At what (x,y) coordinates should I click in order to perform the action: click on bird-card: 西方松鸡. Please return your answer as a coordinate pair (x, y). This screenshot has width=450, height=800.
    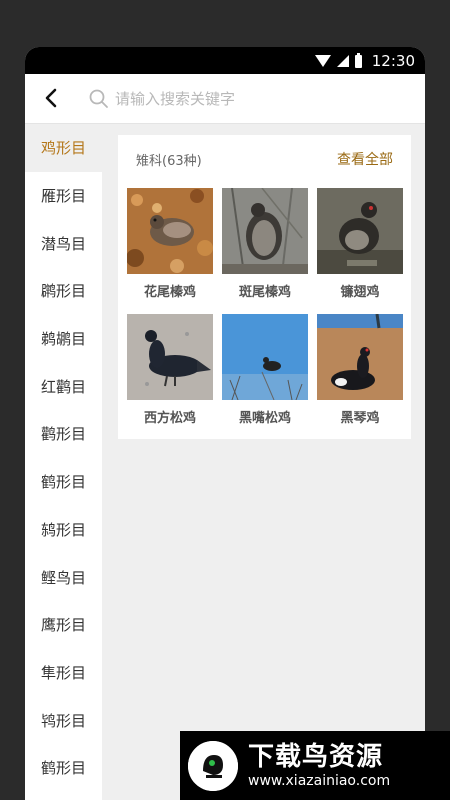
    Looking at the image, I should click on (170, 370).